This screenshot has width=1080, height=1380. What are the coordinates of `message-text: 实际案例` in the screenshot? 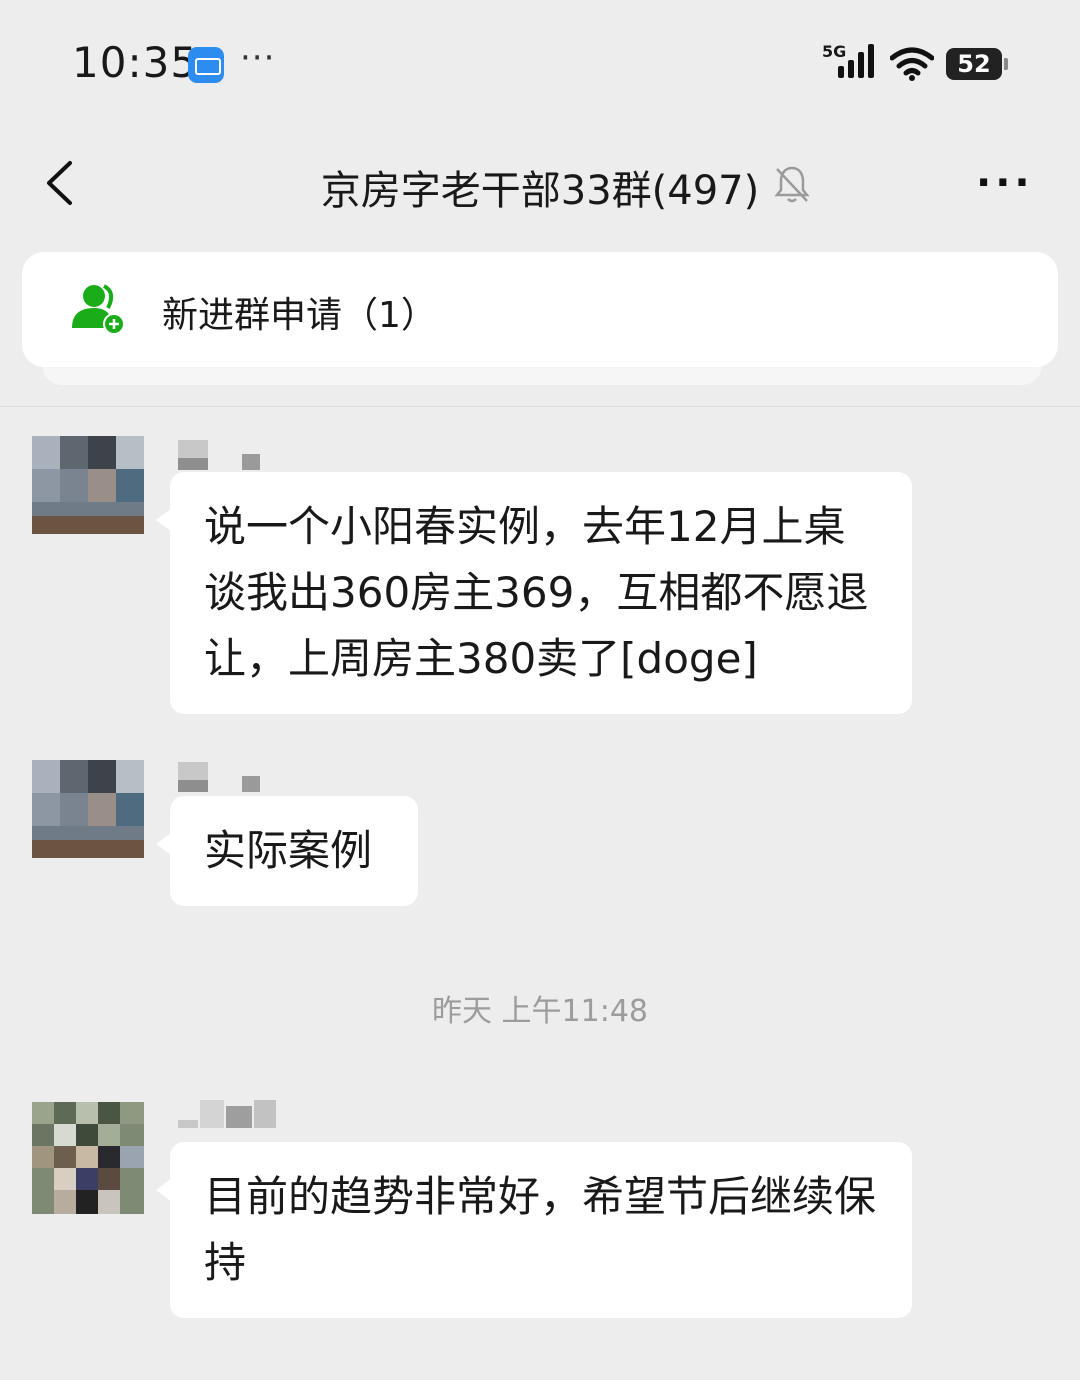 It's located at (288, 850).